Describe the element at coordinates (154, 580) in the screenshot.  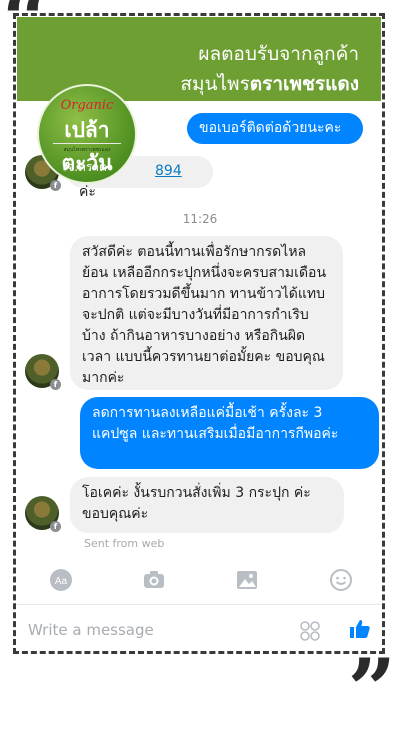
I see `camera-icon` at that location.